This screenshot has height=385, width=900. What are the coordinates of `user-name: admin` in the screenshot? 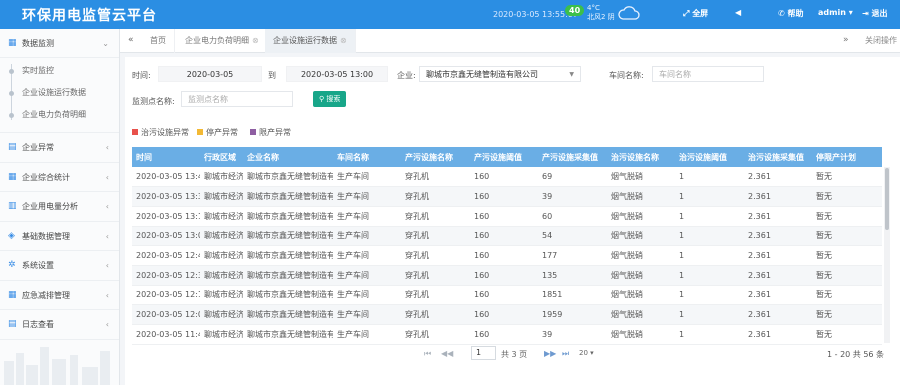 It's located at (832, 12).